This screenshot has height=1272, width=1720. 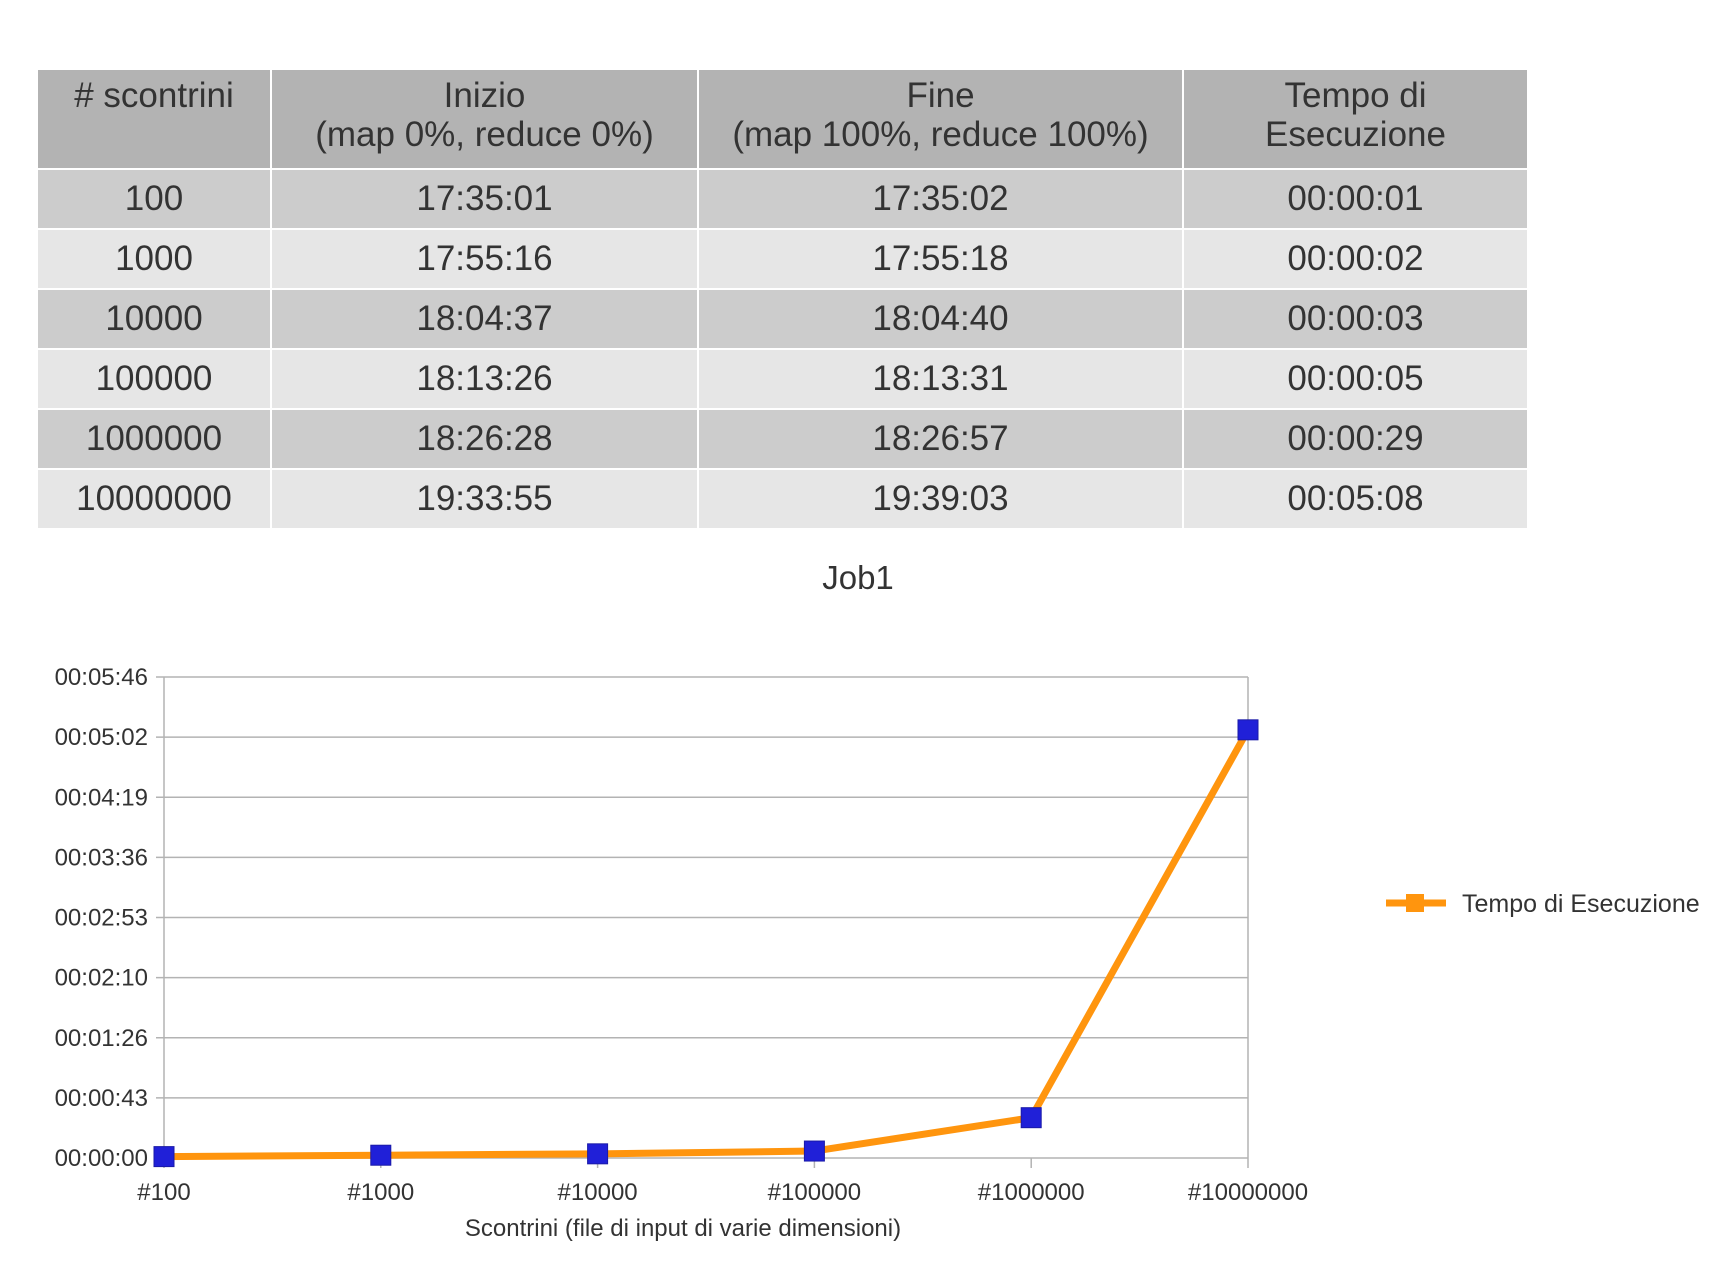 What do you see at coordinates (163, 1192) in the screenshot?
I see `x-tick-label: #100` at bounding box center [163, 1192].